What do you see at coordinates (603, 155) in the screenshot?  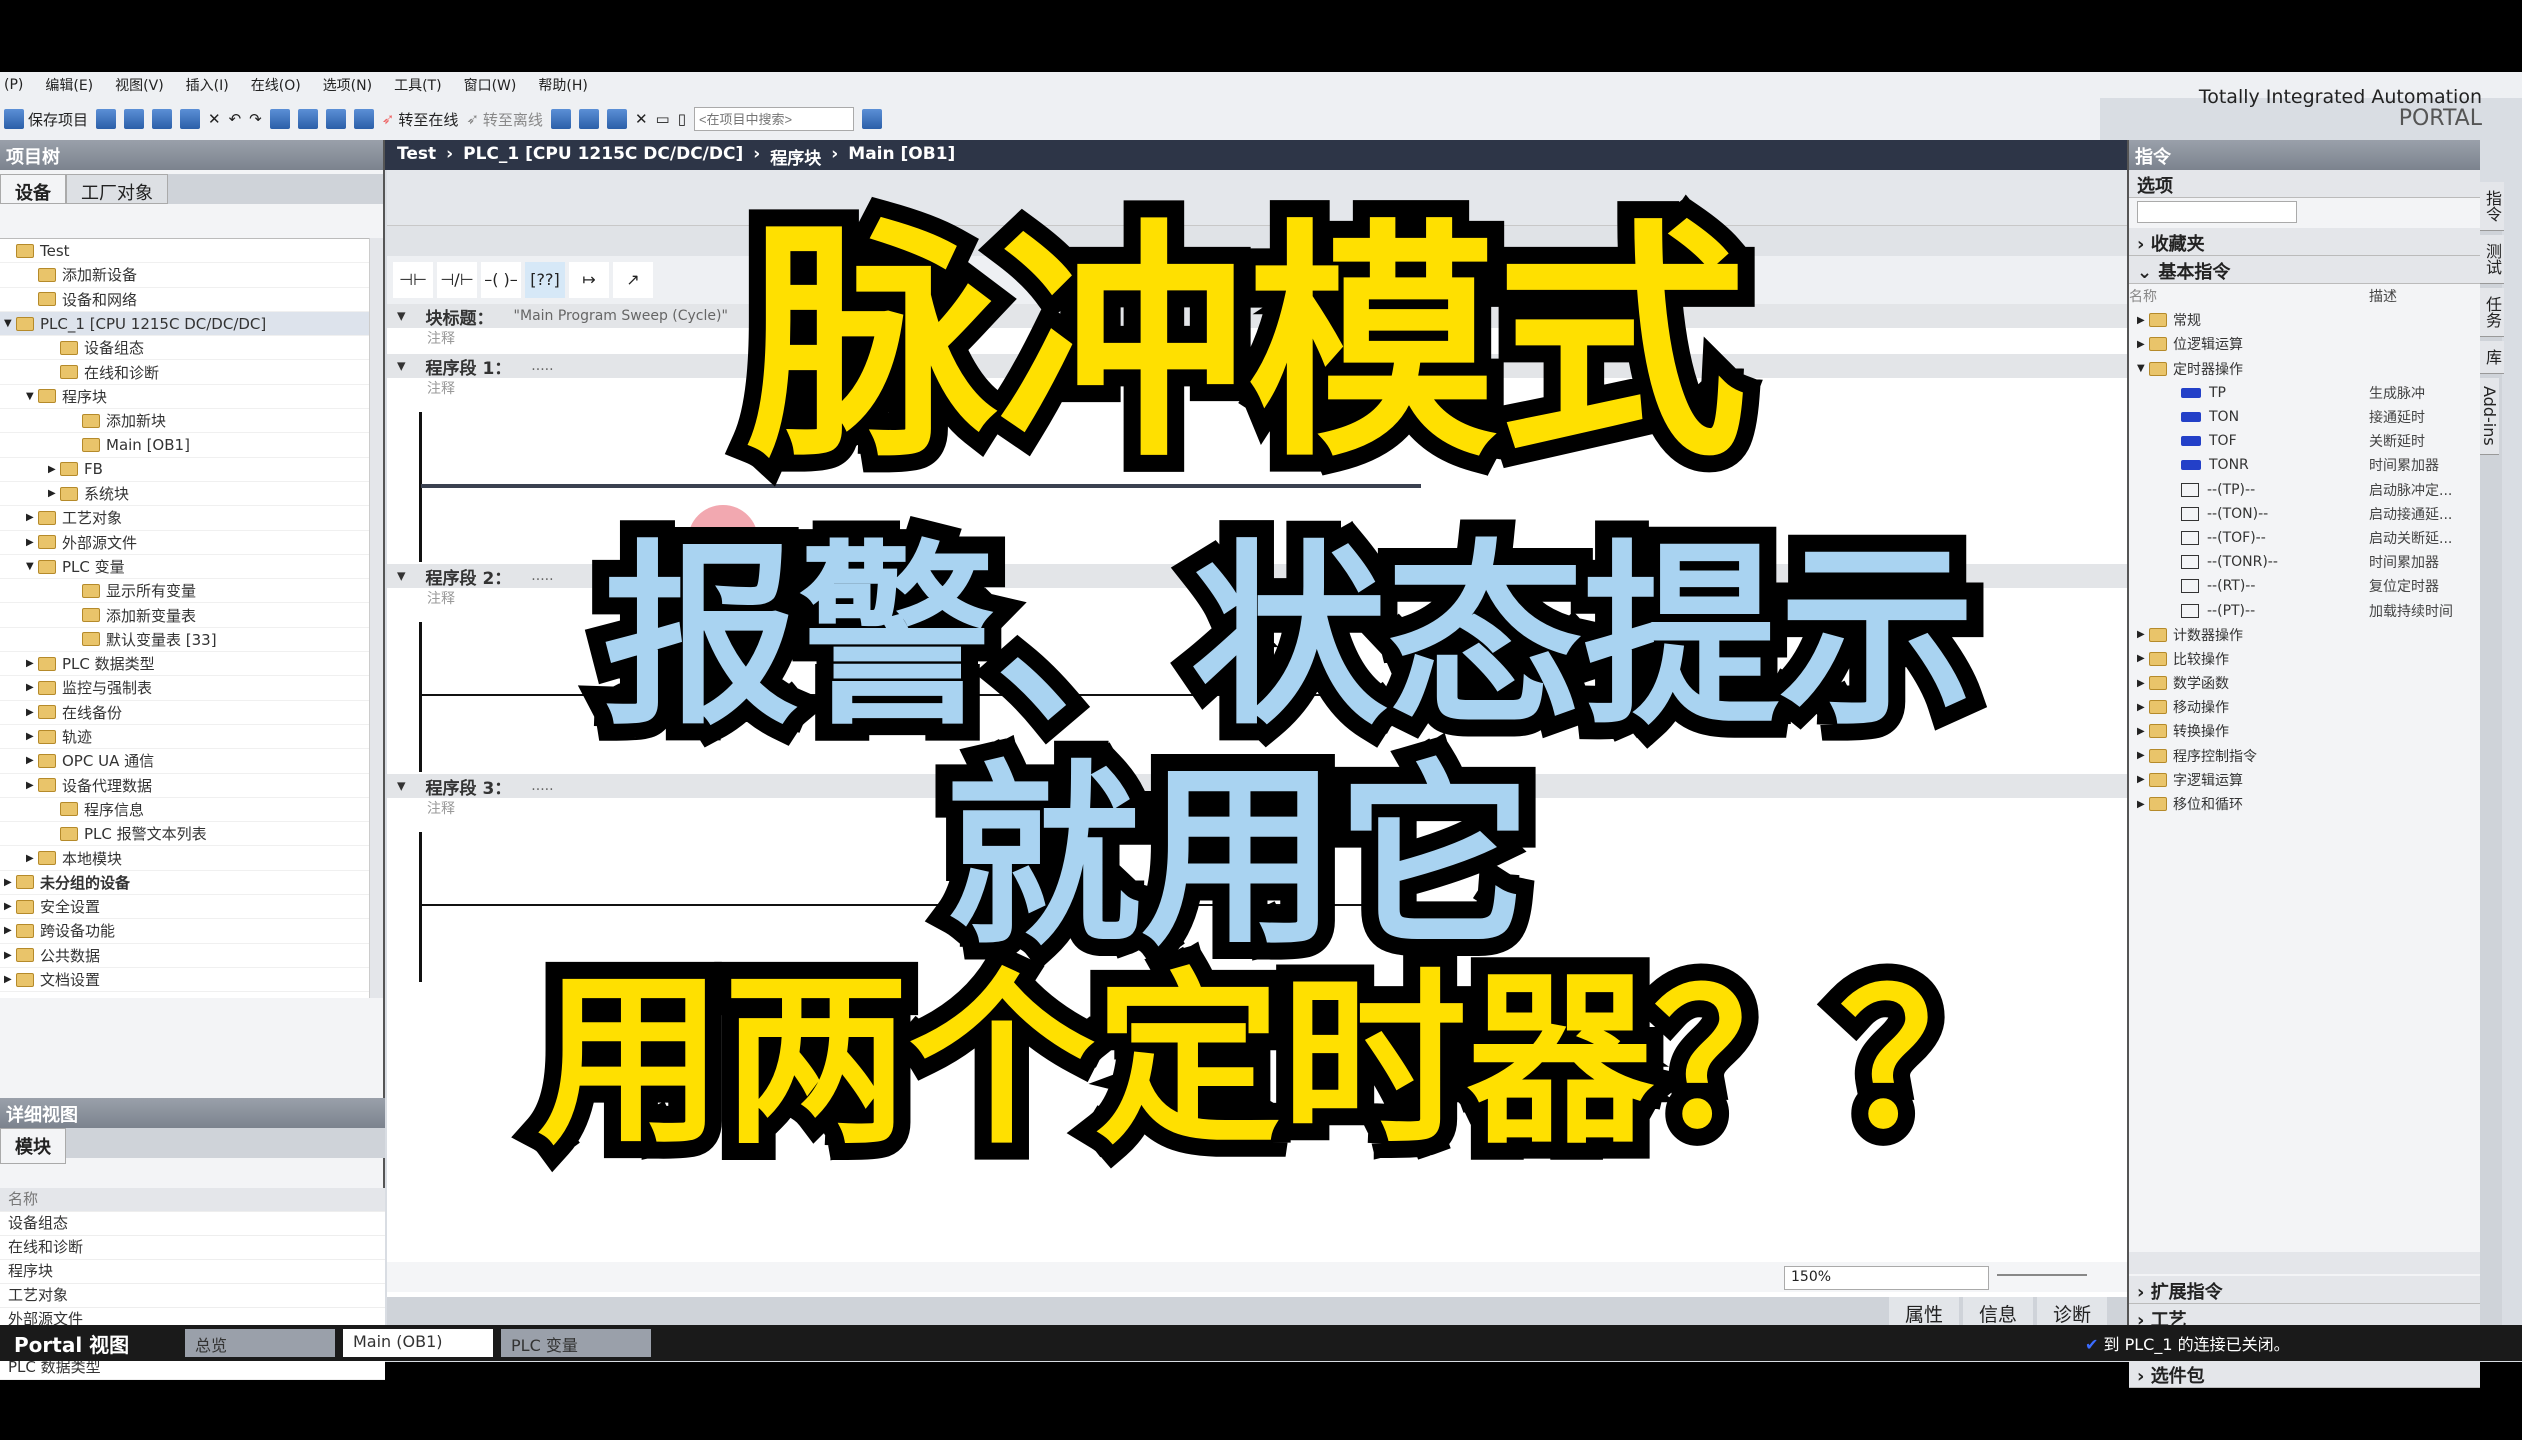 I see `breadcrumb-item: PLC_1 [CPU 1215C DC/DC/DC]` at bounding box center [603, 155].